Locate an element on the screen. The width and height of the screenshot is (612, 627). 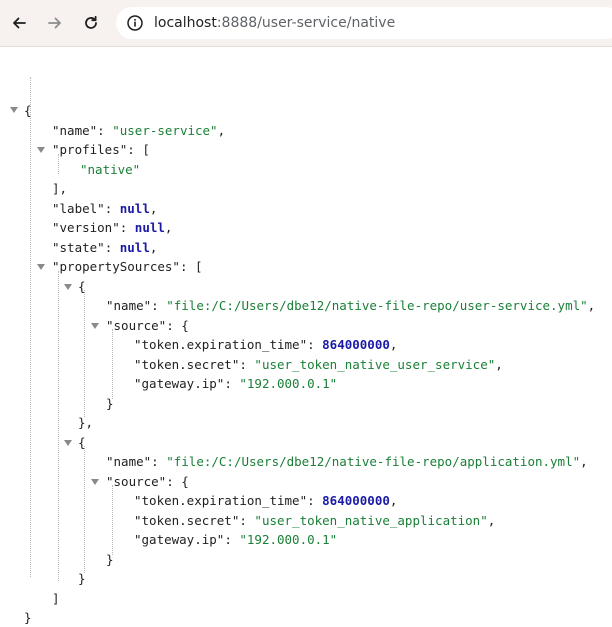
reload-button is located at coordinates (91, 23).